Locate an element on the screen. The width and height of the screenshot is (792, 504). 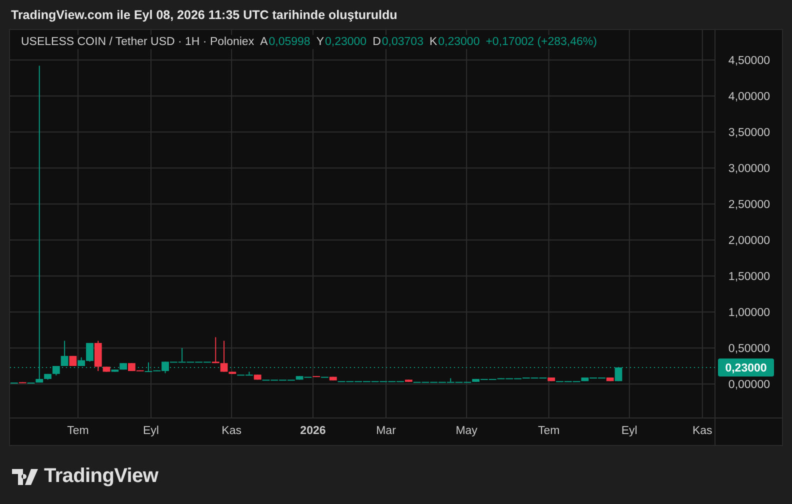
symbol-label: USELESS COIN / Tether USD · 1H · Poloniex is located at coordinates (137, 42).